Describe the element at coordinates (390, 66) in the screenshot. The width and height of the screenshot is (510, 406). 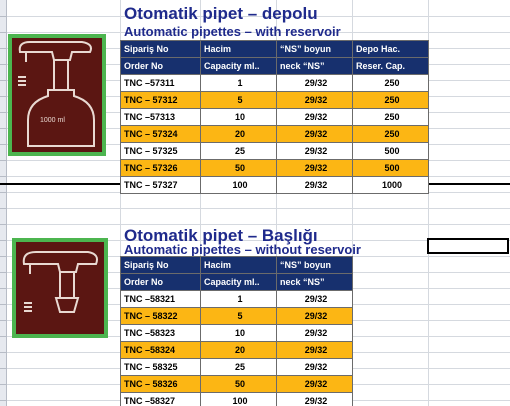
I see `column-header: Reser. Cap.` at that location.